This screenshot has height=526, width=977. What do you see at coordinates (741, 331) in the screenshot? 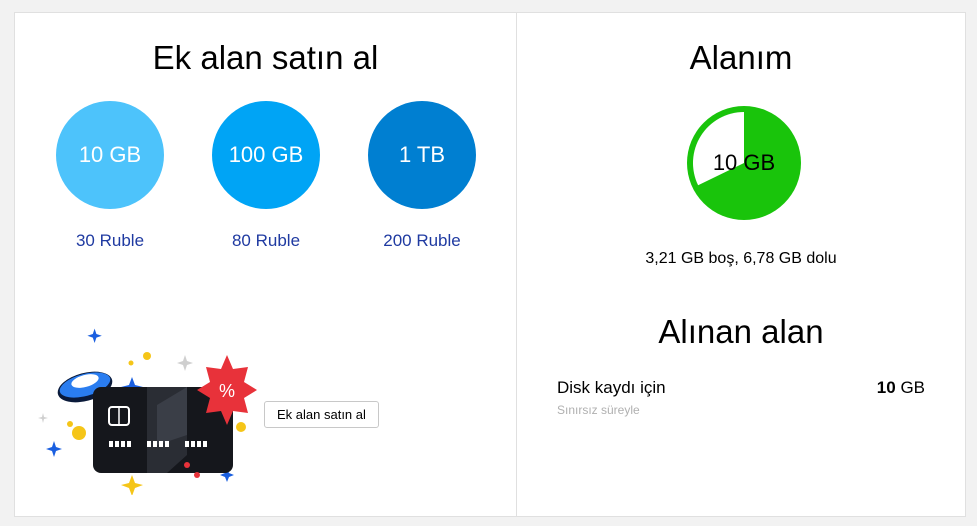
I see `acquired-space-title: Alınan alan` at bounding box center [741, 331].